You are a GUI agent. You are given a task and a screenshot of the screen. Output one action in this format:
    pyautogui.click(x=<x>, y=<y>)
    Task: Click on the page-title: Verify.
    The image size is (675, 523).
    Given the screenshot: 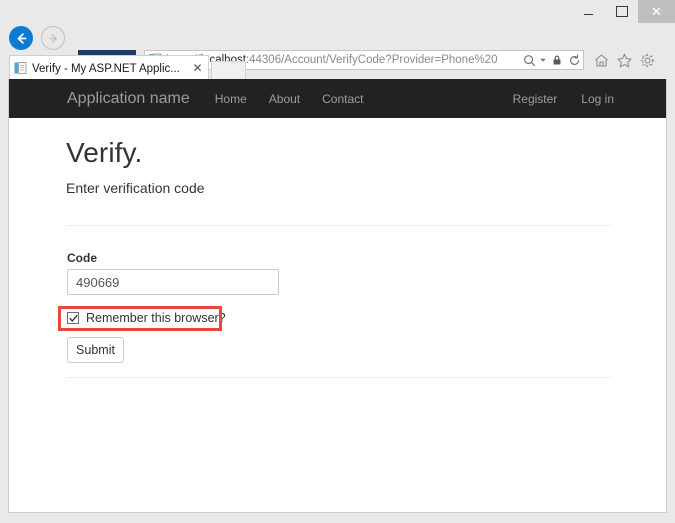 What is the action you would take?
    pyautogui.click(x=104, y=152)
    